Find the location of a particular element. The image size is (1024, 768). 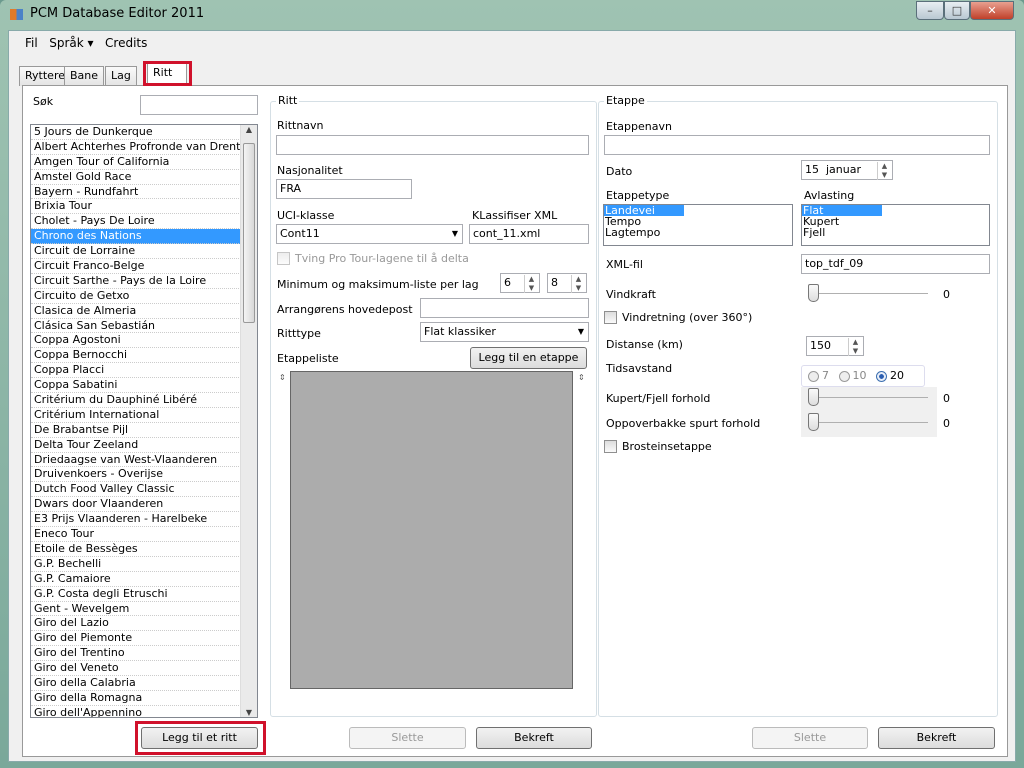

gap-label-7: 7 is located at coordinates (825, 375).